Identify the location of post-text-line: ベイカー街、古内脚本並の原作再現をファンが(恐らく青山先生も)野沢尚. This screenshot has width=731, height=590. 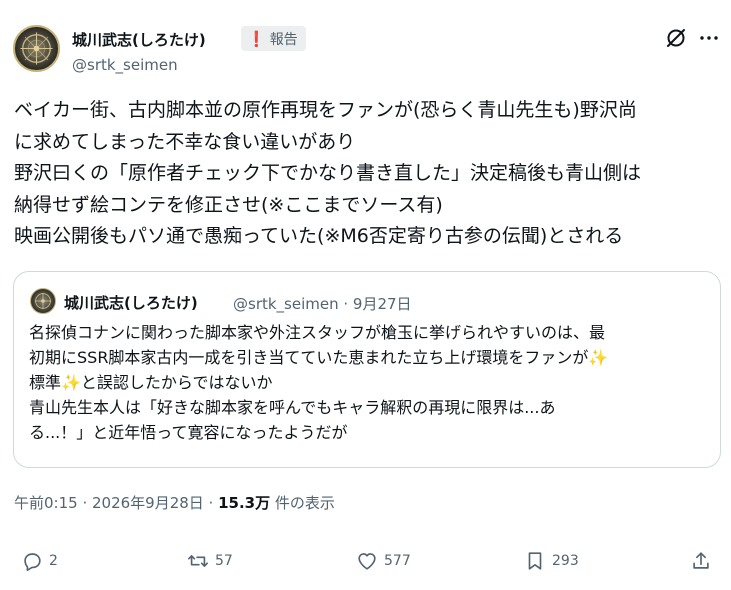
(325, 110).